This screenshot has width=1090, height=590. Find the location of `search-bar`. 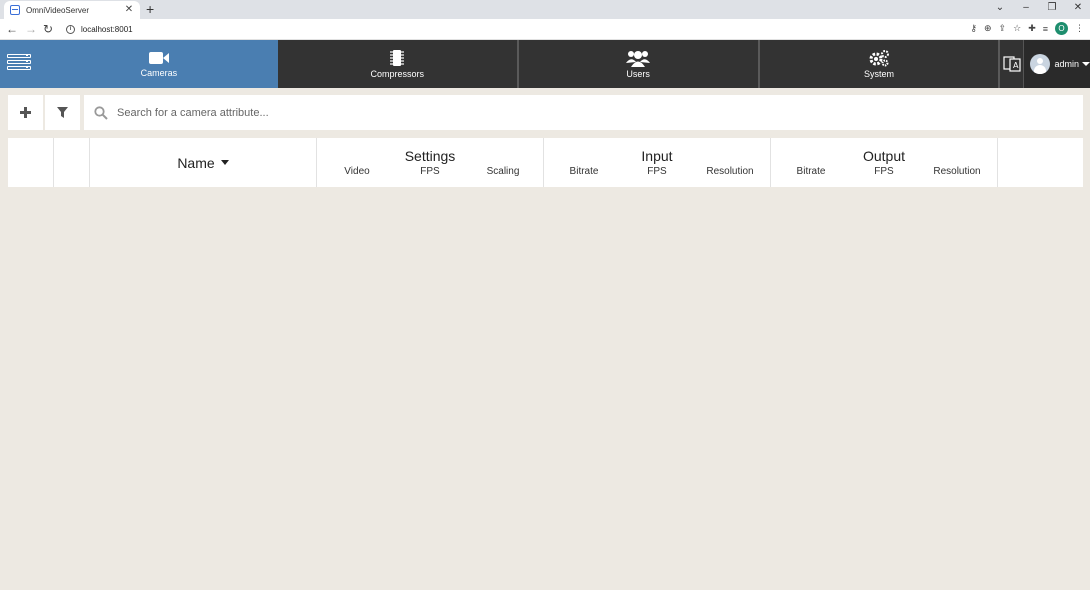

search-bar is located at coordinates (583, 112).